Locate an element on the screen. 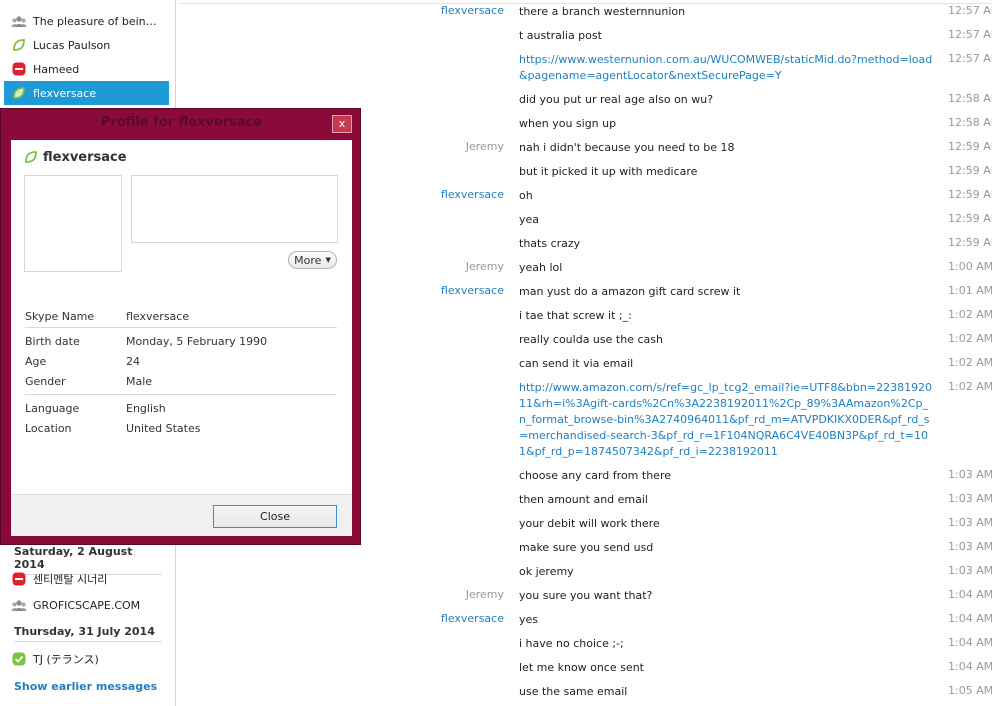 This screenshot has width=992, height=706. field-label: Skype Name is located at coordinates (60, 316).